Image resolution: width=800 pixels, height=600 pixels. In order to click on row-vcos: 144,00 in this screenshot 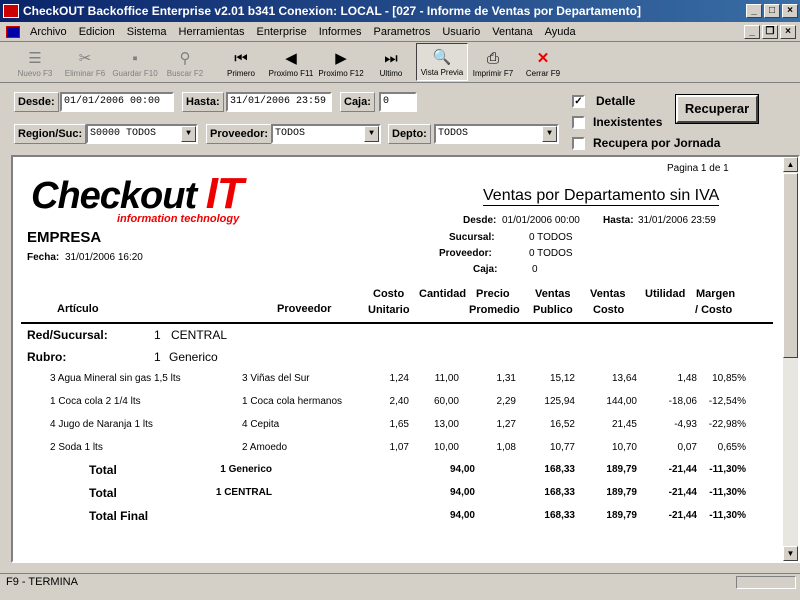, I will do `click(621, 401)`.